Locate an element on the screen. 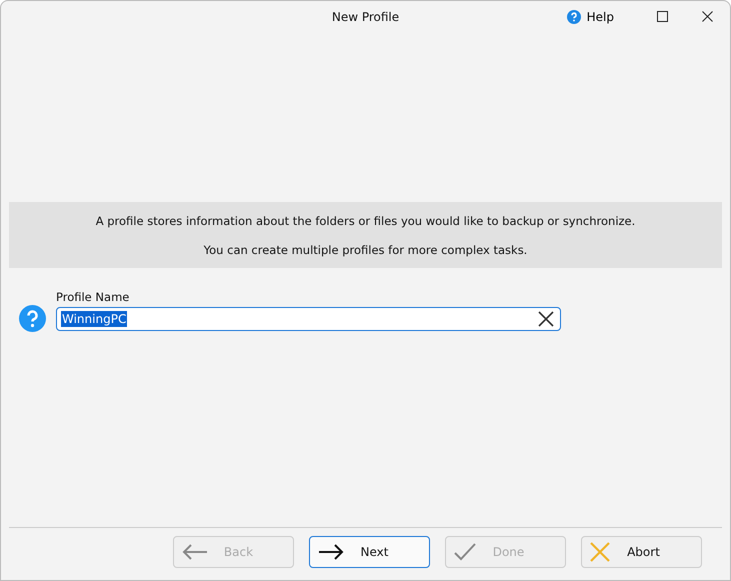  field-label: Profile Name is located at coordinates (93, 297).